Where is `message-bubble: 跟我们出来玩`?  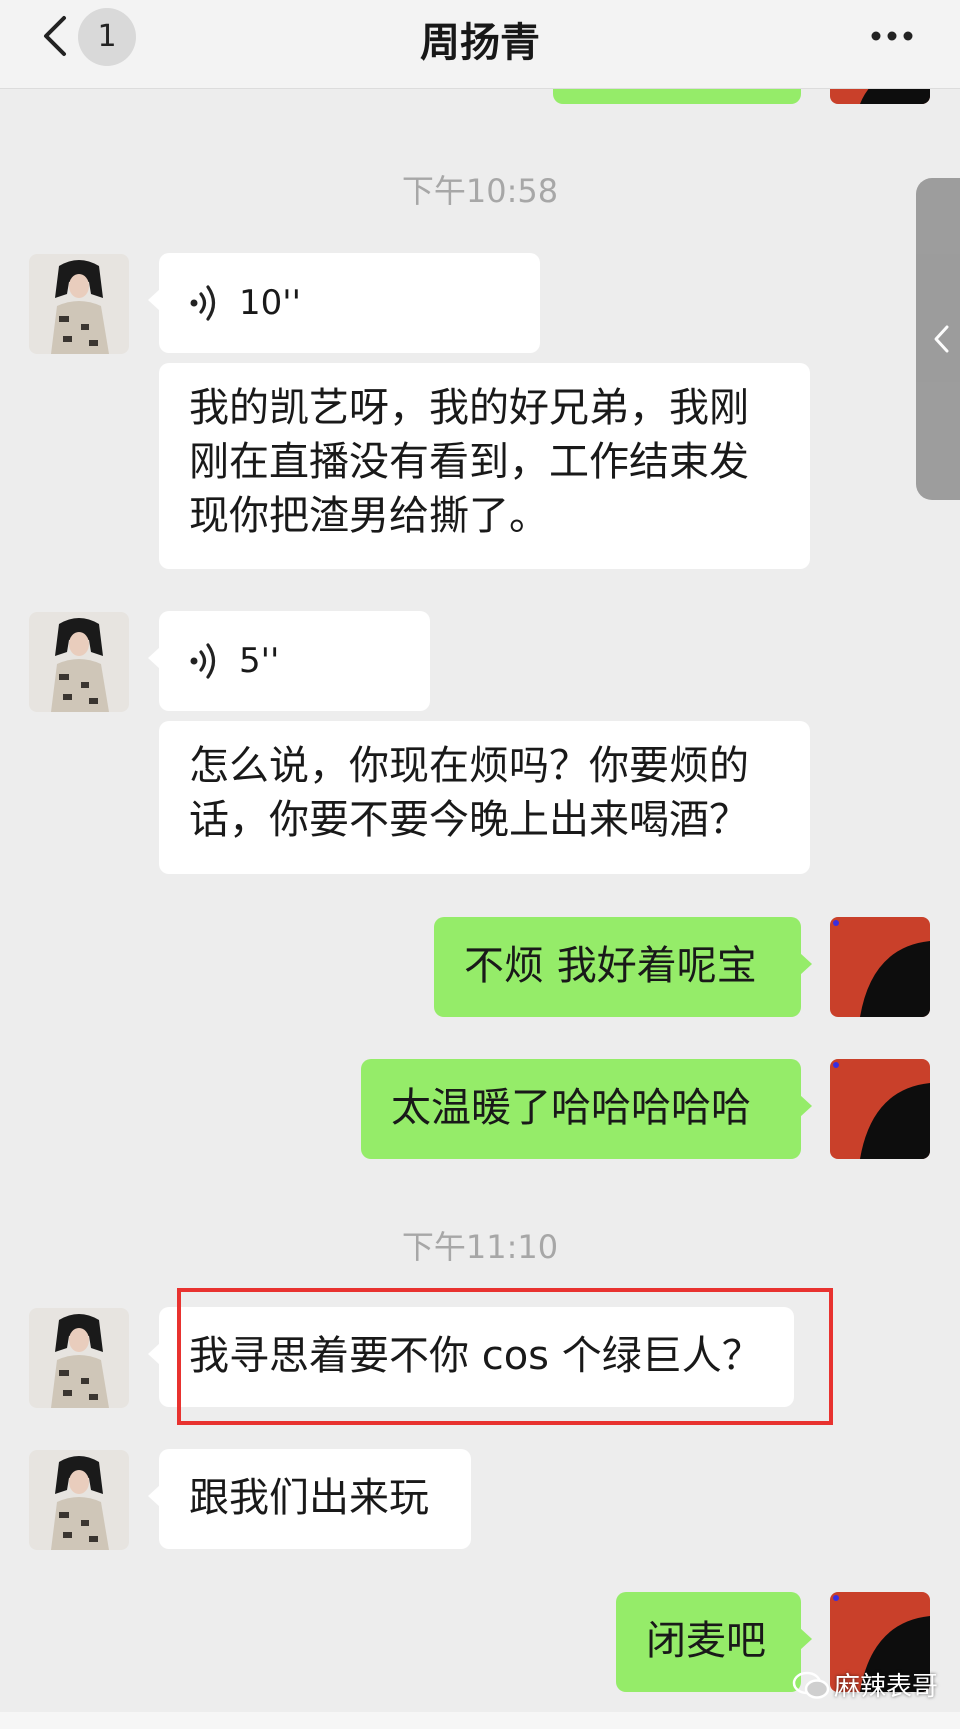 message-bubble: 跟我们出来玩 is located at coordinates (309, 1499).